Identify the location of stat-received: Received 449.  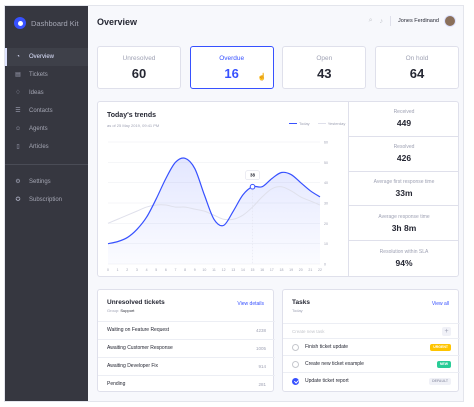
(404, 119).